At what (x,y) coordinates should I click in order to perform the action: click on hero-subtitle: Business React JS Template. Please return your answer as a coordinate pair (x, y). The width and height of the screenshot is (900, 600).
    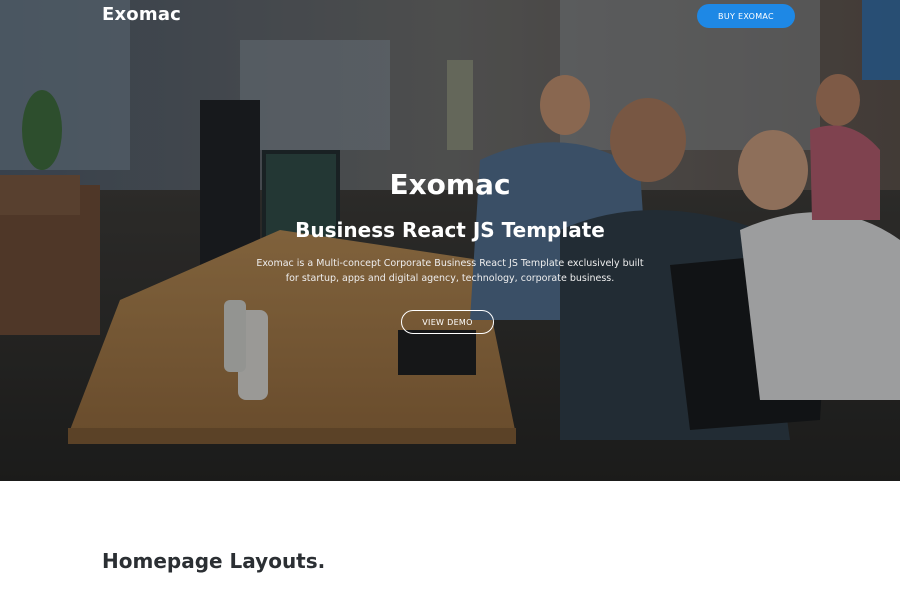
    Looking at the image, I should click on (450, 230).